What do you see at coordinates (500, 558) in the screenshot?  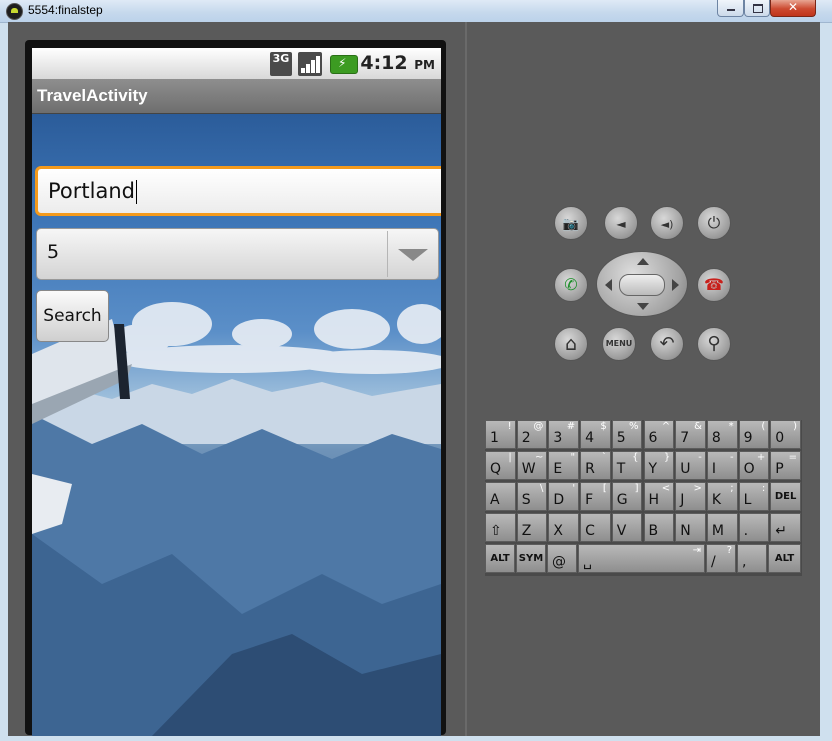 I see `key-4-0: ALT` at bounding box center [500, 558].